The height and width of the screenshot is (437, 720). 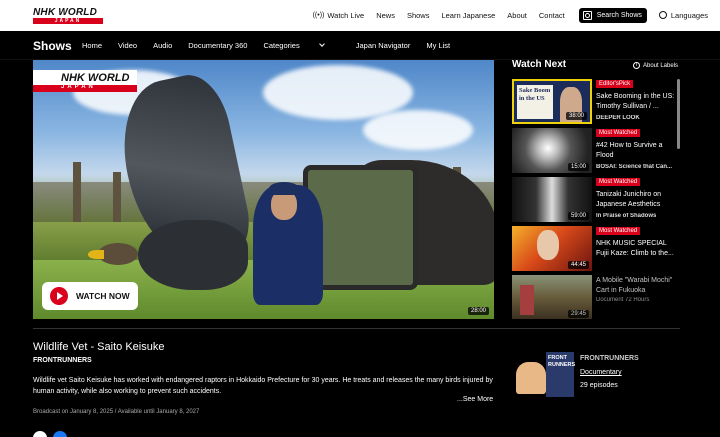 I want to click on section-title: Shows, so click(x=52, y=46).